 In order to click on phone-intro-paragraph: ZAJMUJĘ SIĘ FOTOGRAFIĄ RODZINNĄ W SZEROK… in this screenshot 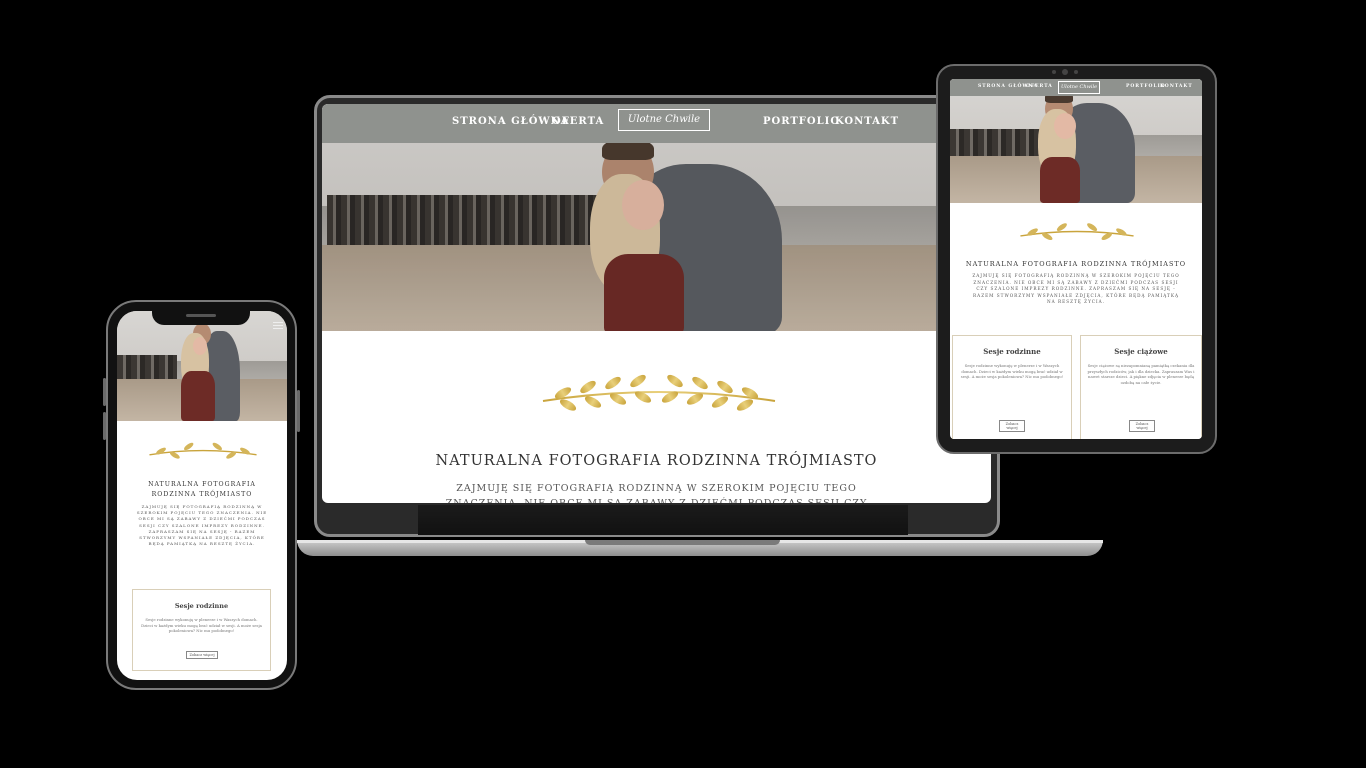, I will do `click(202, 525)`.